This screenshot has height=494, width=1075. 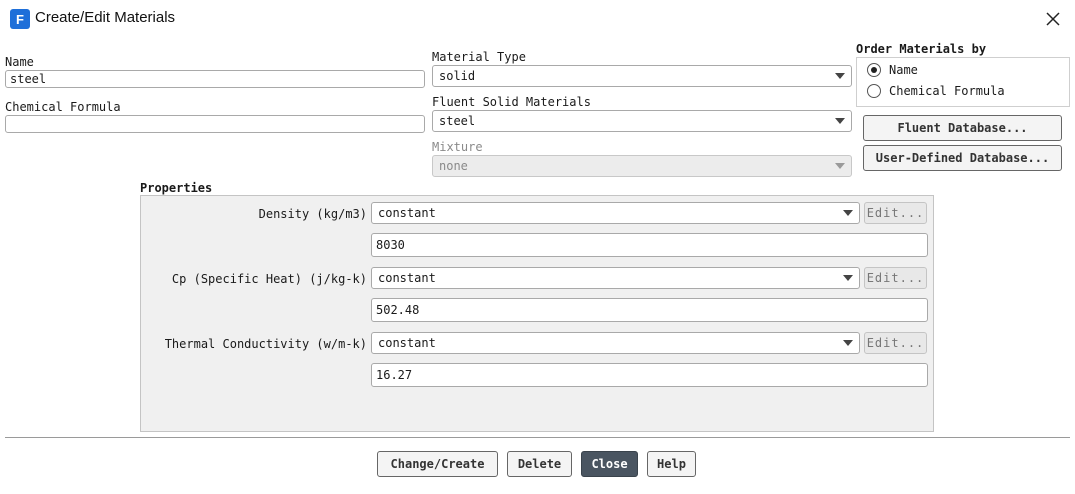 I want to click on delete-button: Delete, so click(x=539, y=464).